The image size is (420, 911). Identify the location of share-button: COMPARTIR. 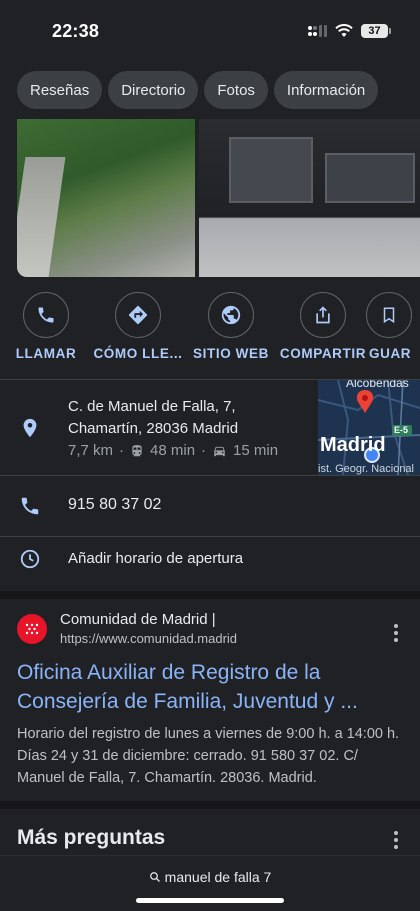
(323, 326).